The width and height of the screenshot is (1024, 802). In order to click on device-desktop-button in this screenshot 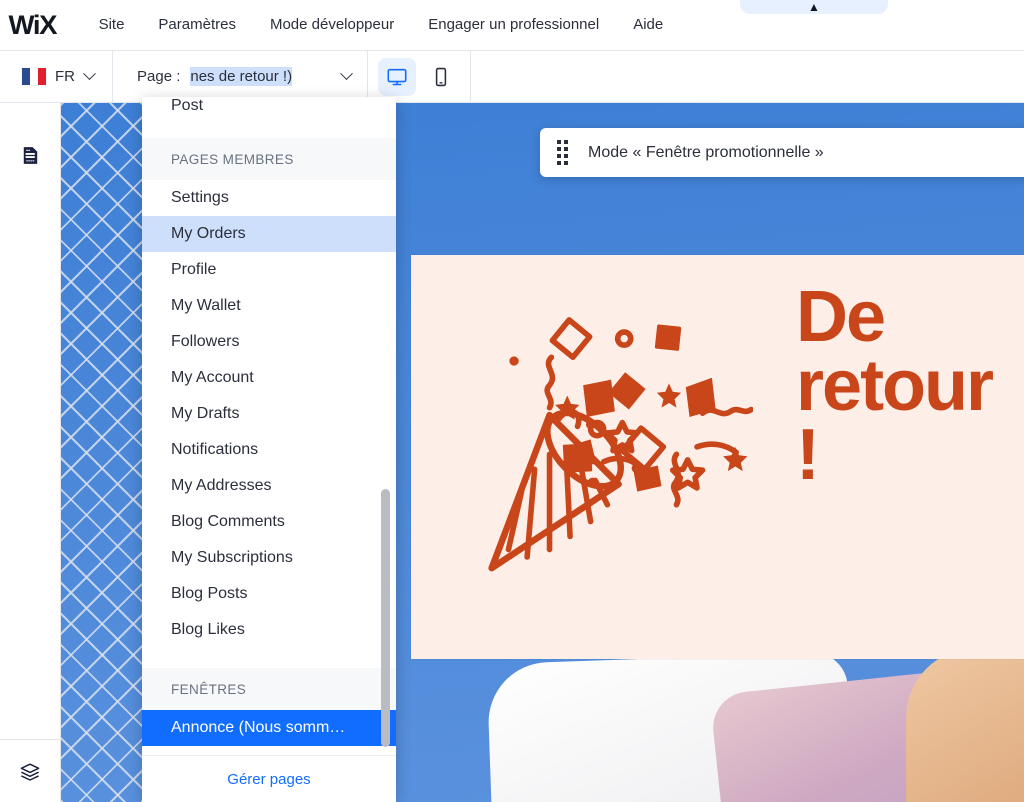, I will do `click(397, 76)`.